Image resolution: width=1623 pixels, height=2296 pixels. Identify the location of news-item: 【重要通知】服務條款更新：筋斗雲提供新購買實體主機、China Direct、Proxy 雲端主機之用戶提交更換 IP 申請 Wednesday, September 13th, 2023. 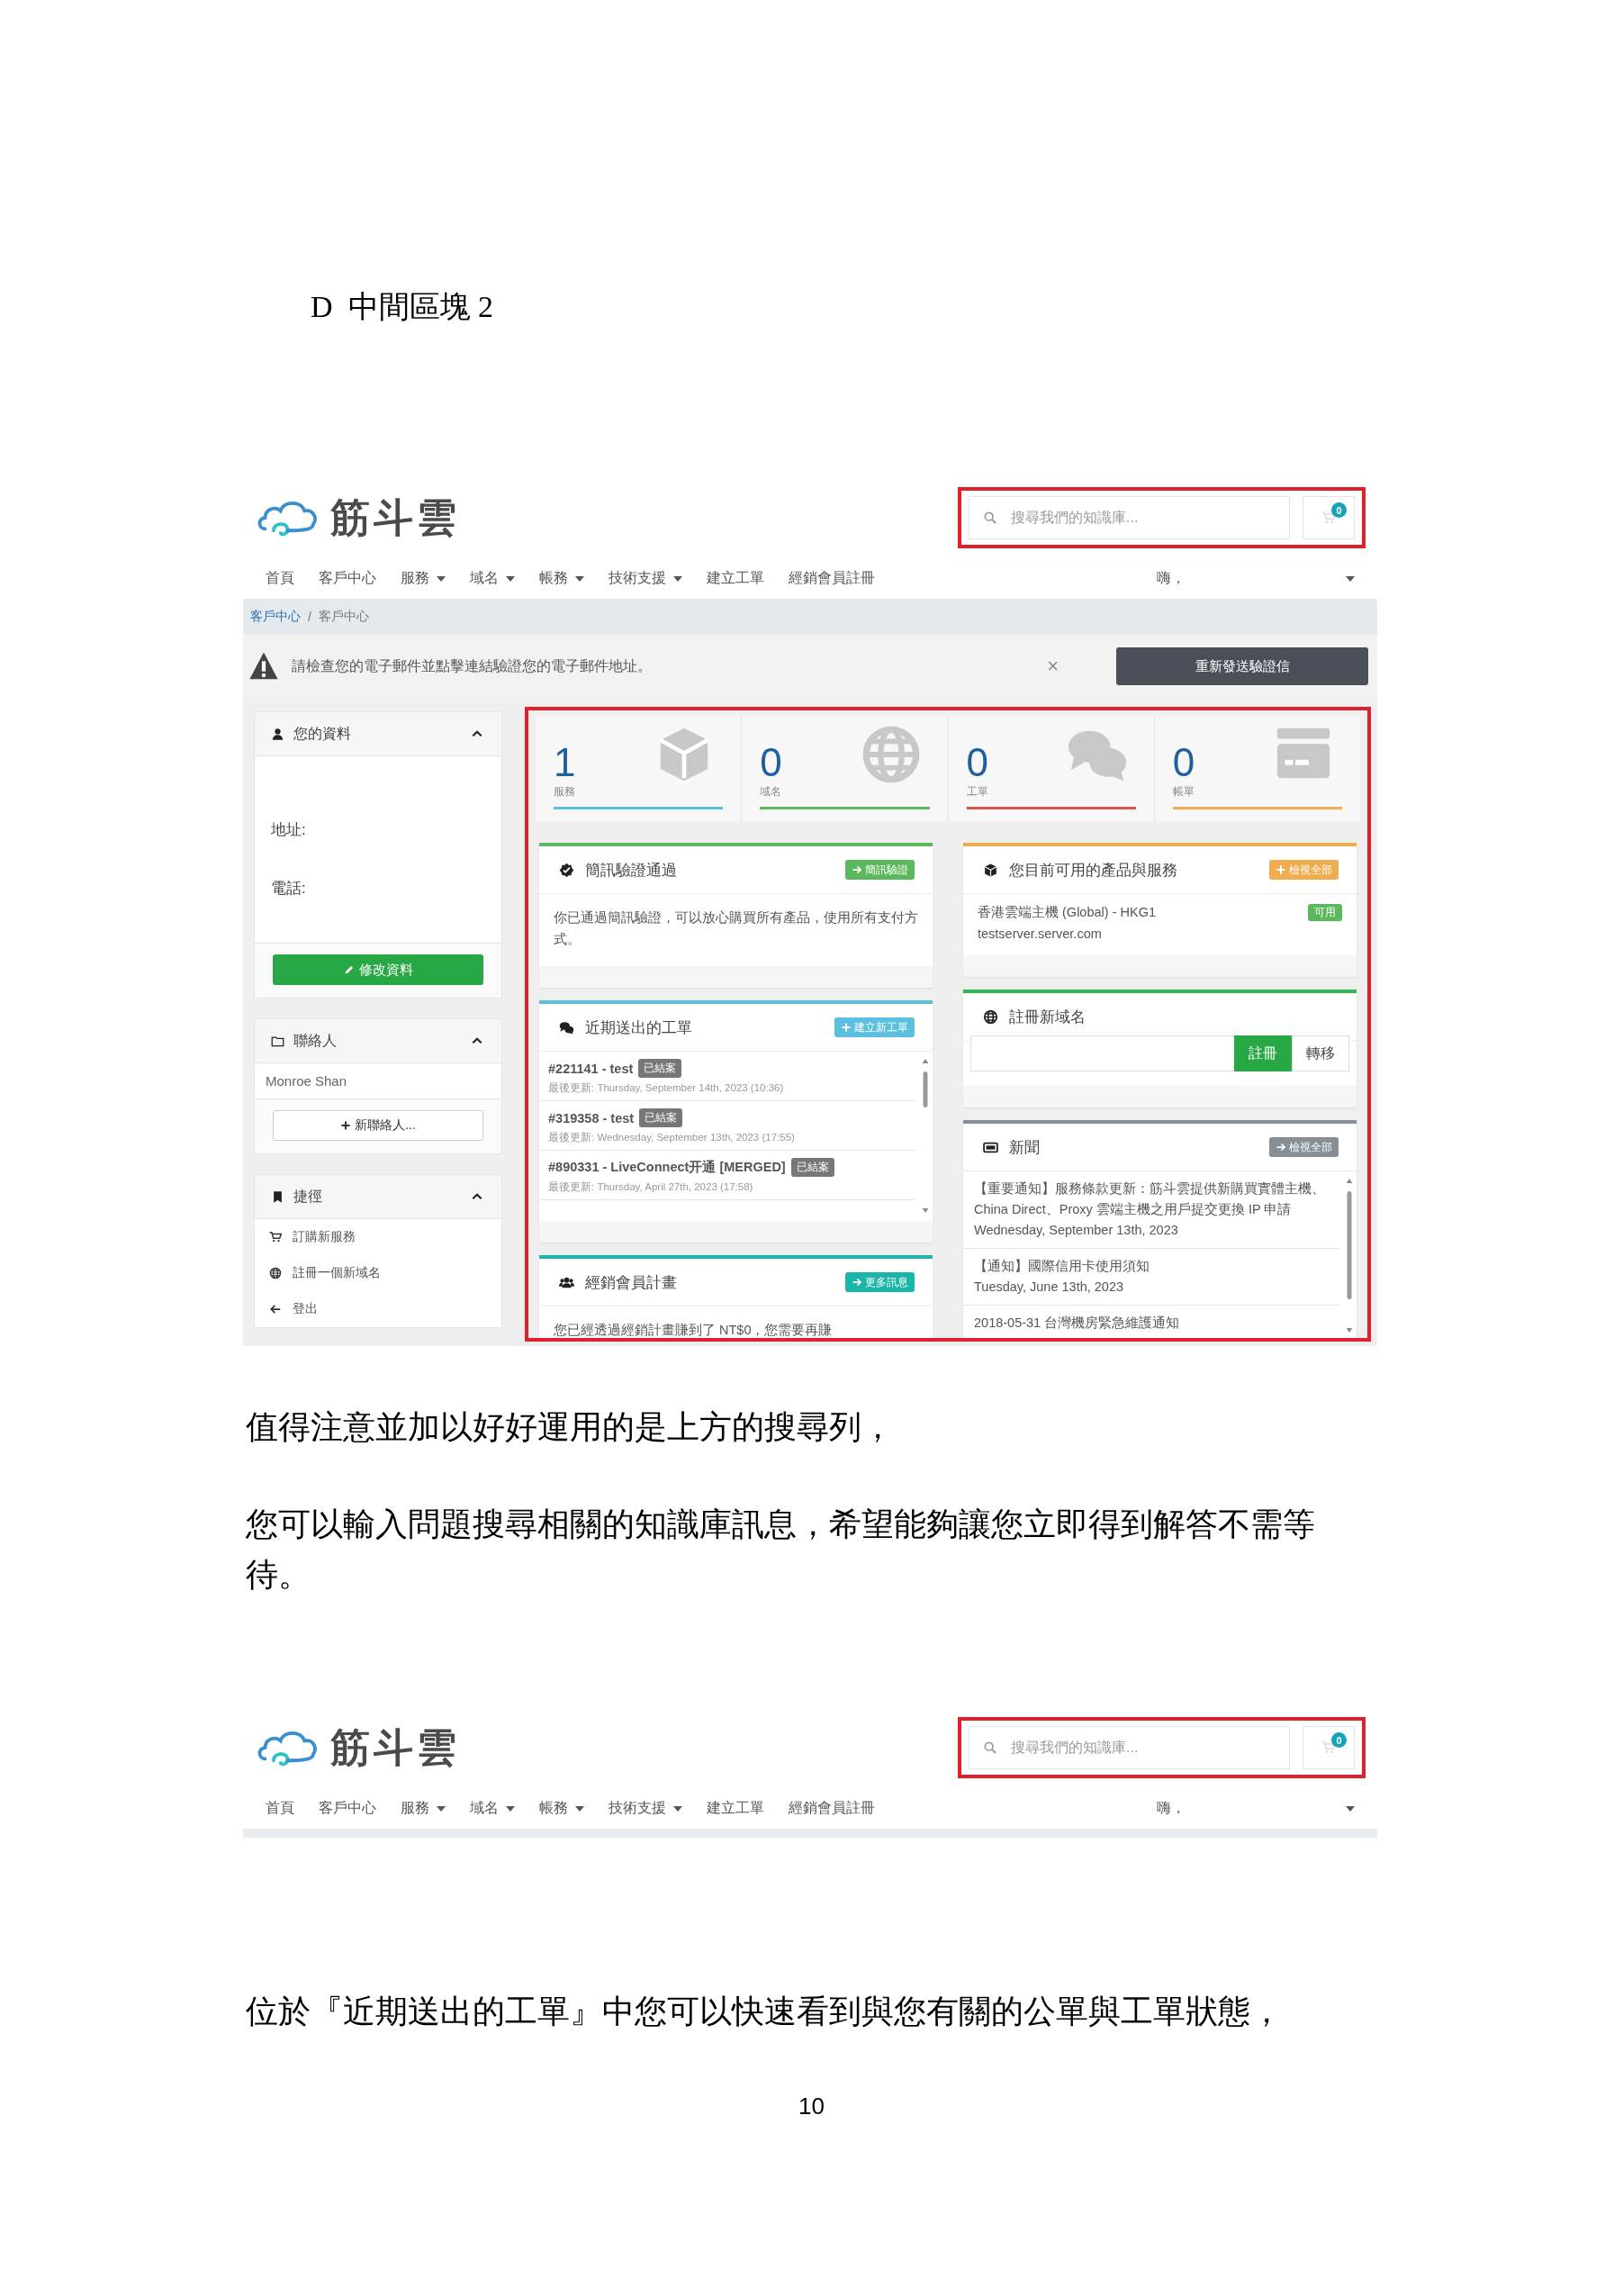
(1151, 1210).